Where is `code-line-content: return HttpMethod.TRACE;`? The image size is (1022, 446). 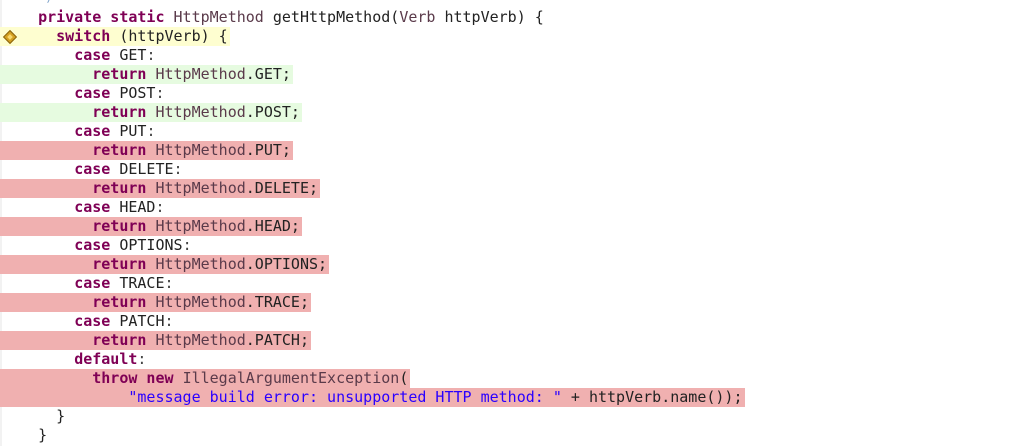 code-line-content: return HttpMethod.TRACE; is located at coordinates (200, 302).